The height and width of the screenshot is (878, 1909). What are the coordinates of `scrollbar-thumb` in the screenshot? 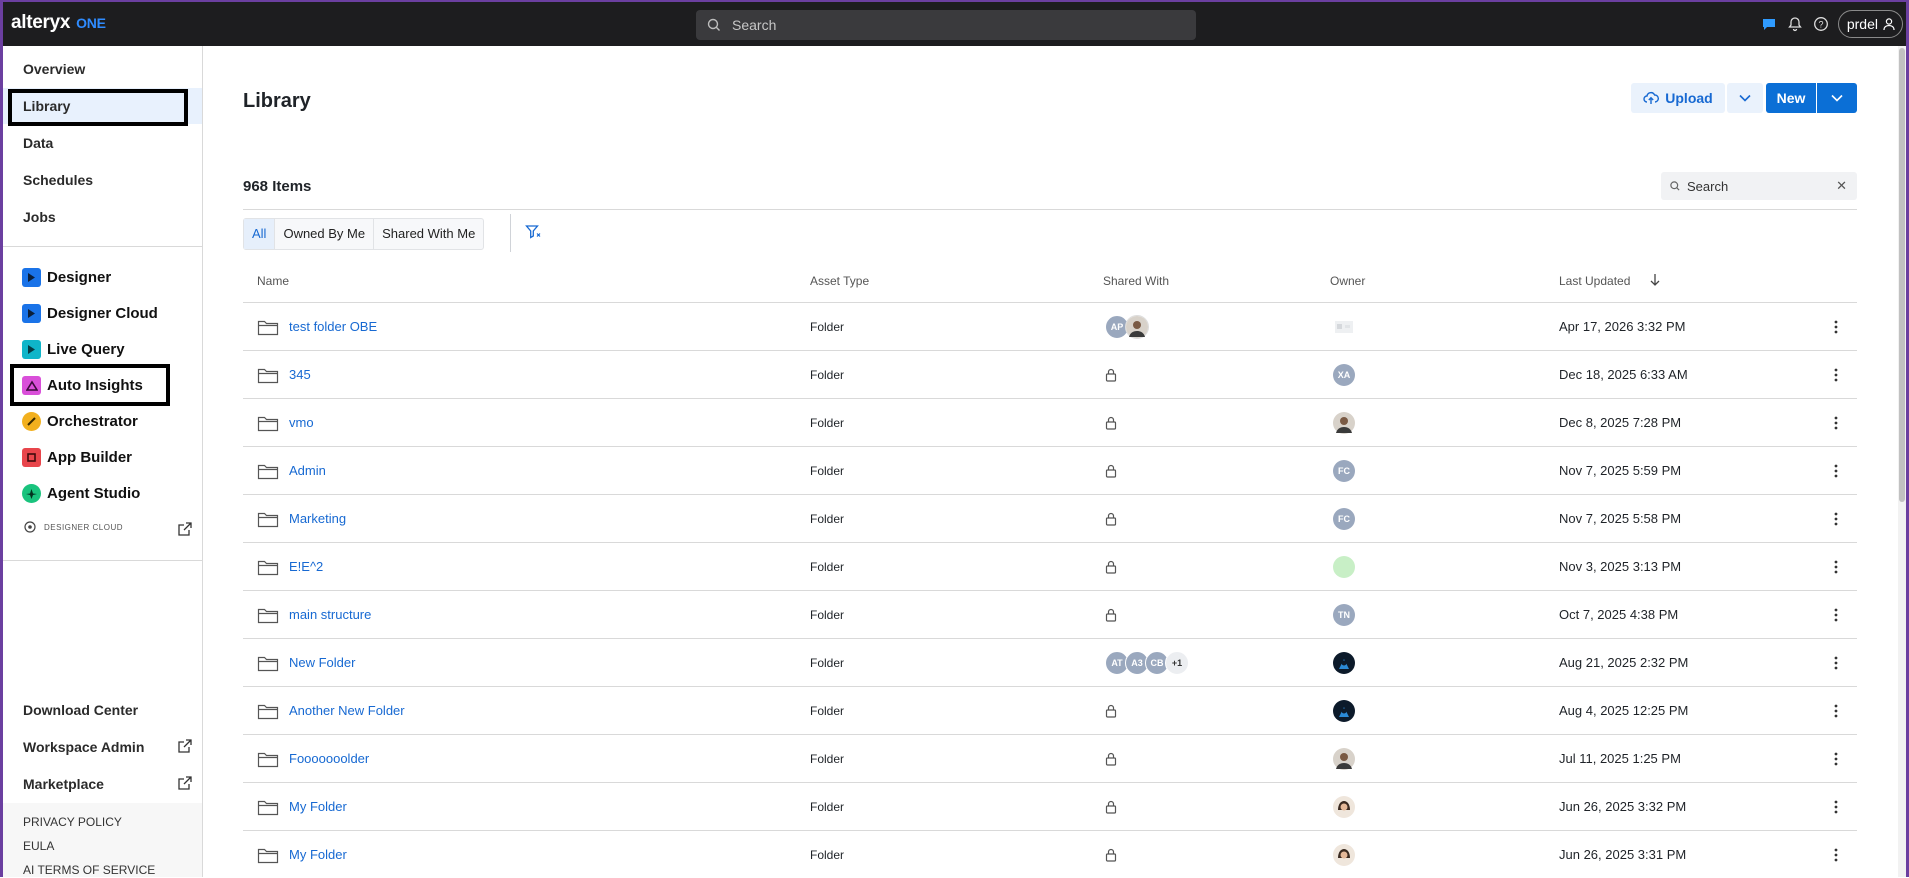 It's located at (1902, 275).